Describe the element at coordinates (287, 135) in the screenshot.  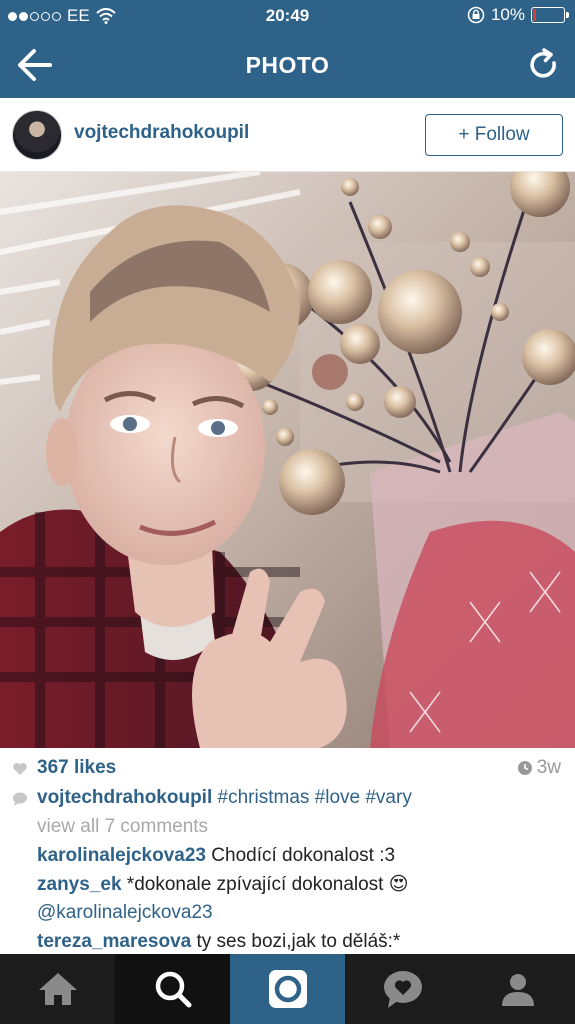
I see `post-header: vojtechdrahokoupil + Follow` at that location.